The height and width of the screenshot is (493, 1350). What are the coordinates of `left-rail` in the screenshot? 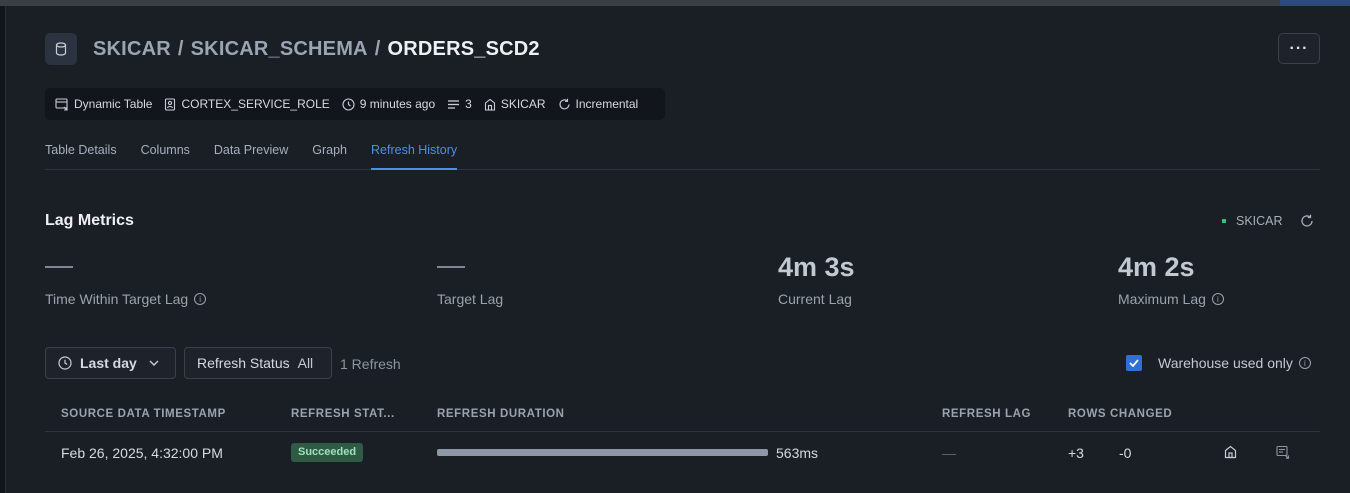 It's located at (3, 249).